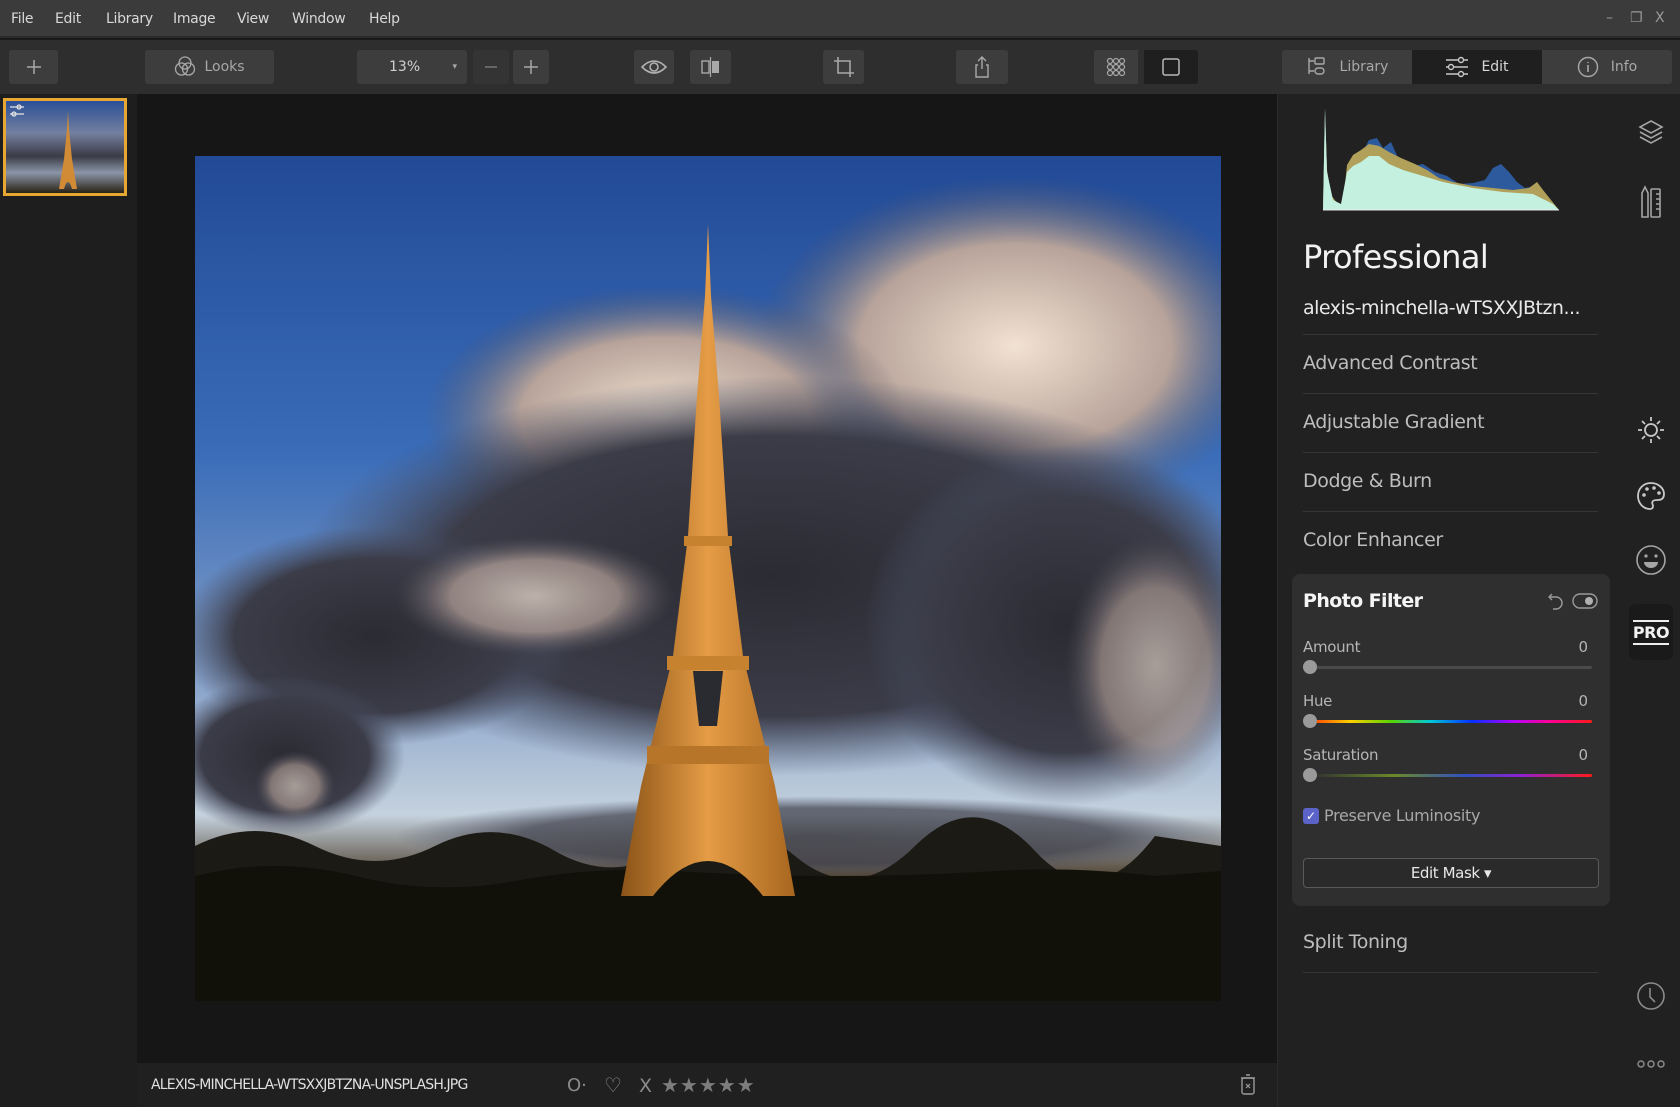 The height and width of the screenshot is (1107, 1680). Describe the element at coordinates (1341, 755) in the screenshot. I see `saturation-label: Saturation` at that location.